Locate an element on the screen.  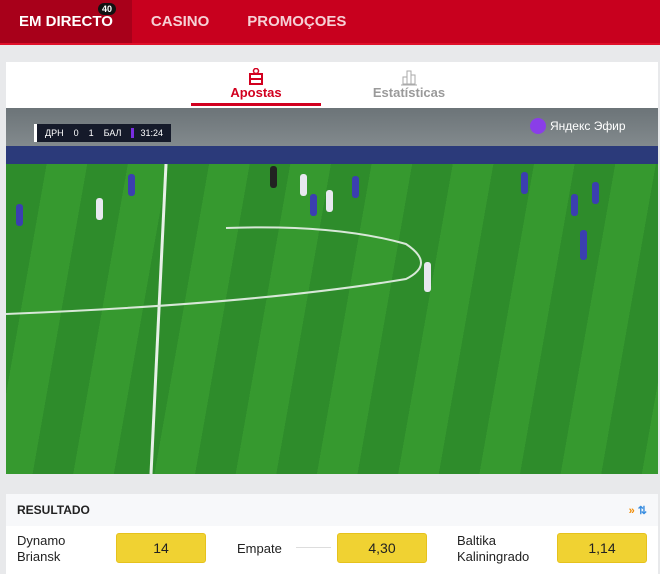
top-nav: EM DIRECTO 40 CASINO PROMOÇOES is located at coordinates (330, 22).